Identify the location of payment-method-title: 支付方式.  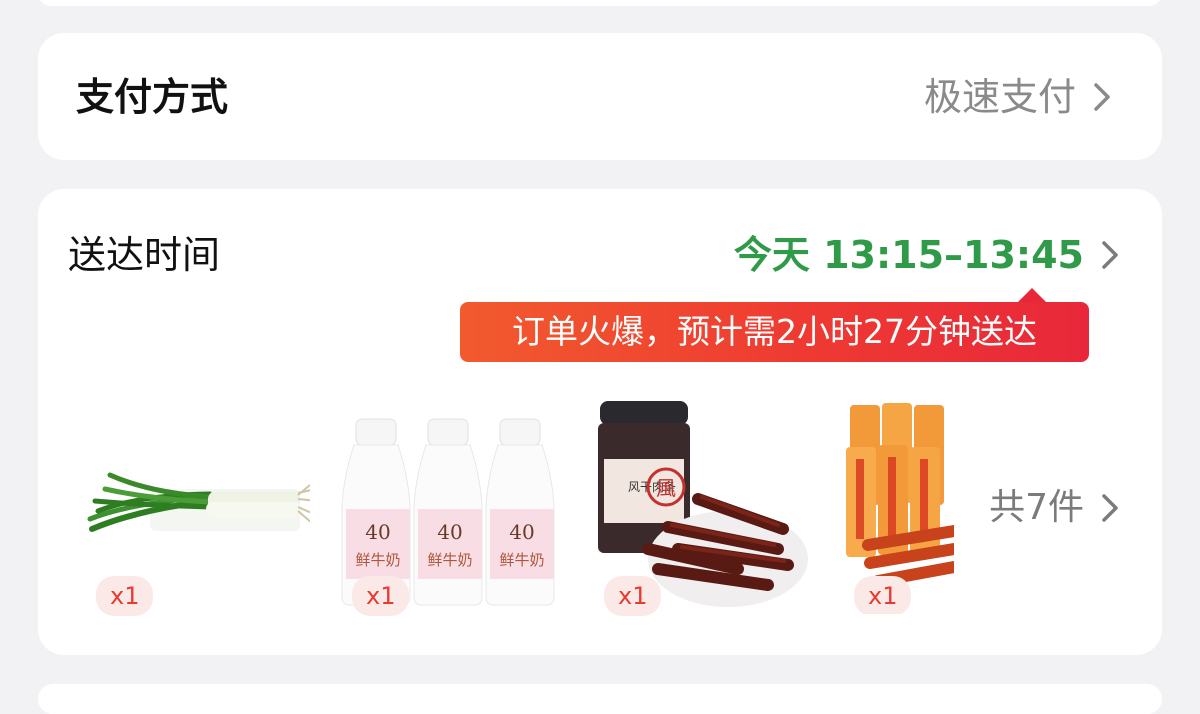
(152, 97).